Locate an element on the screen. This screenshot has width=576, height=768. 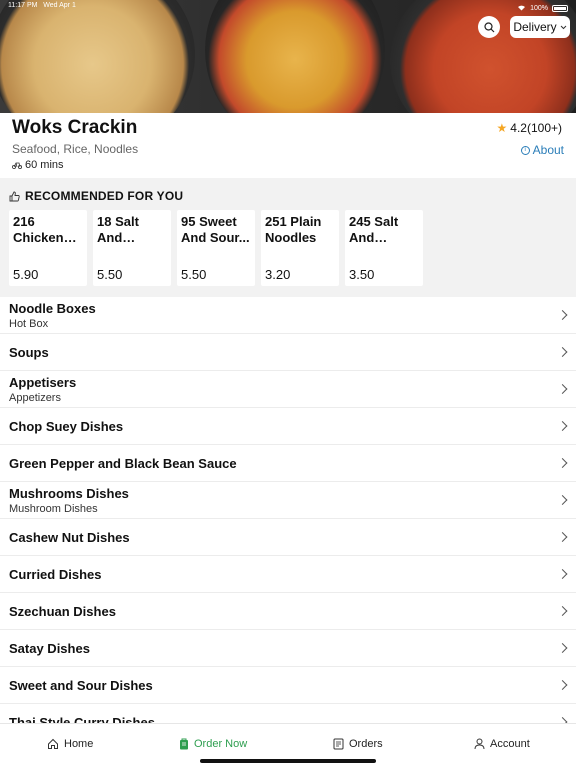
order-bag-icon is located at coordinates (184, 744).